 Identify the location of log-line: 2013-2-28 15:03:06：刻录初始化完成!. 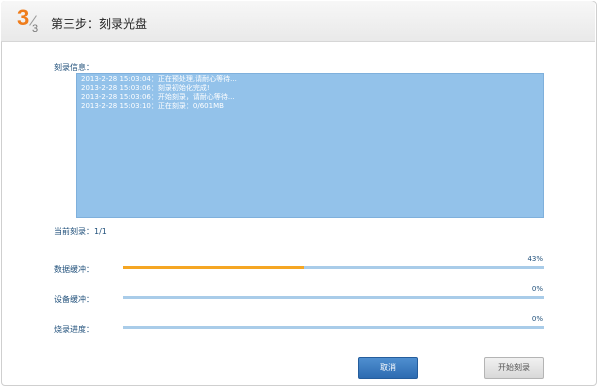
(145, 88).